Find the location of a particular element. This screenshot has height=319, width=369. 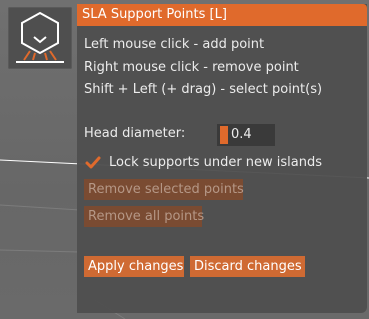

head-diameter-slider: 0.4 is located at coordinates (246, 135).